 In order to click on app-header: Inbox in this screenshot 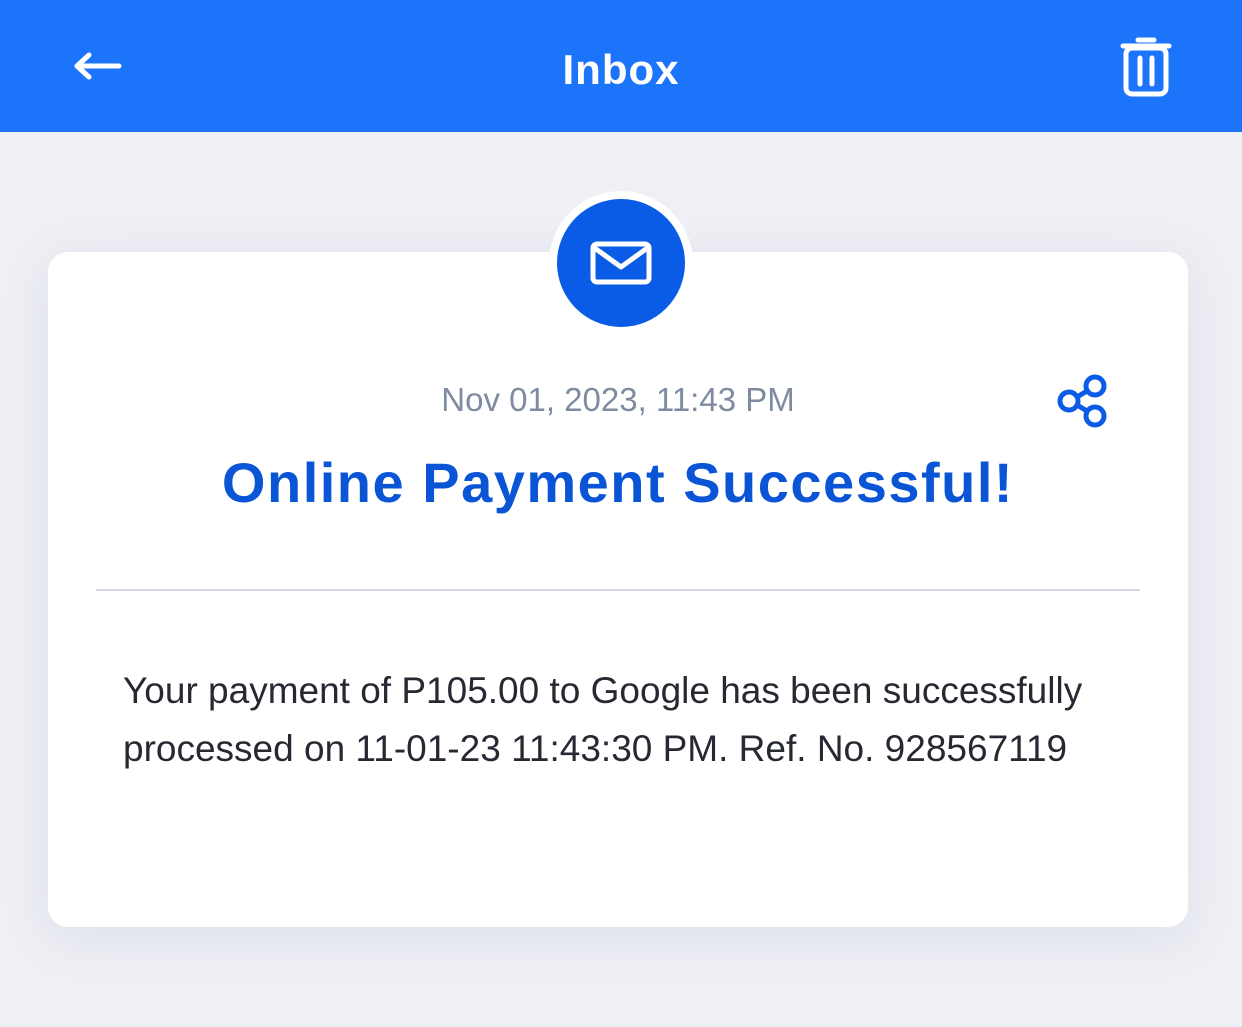, I will do `click(621, 66)`.